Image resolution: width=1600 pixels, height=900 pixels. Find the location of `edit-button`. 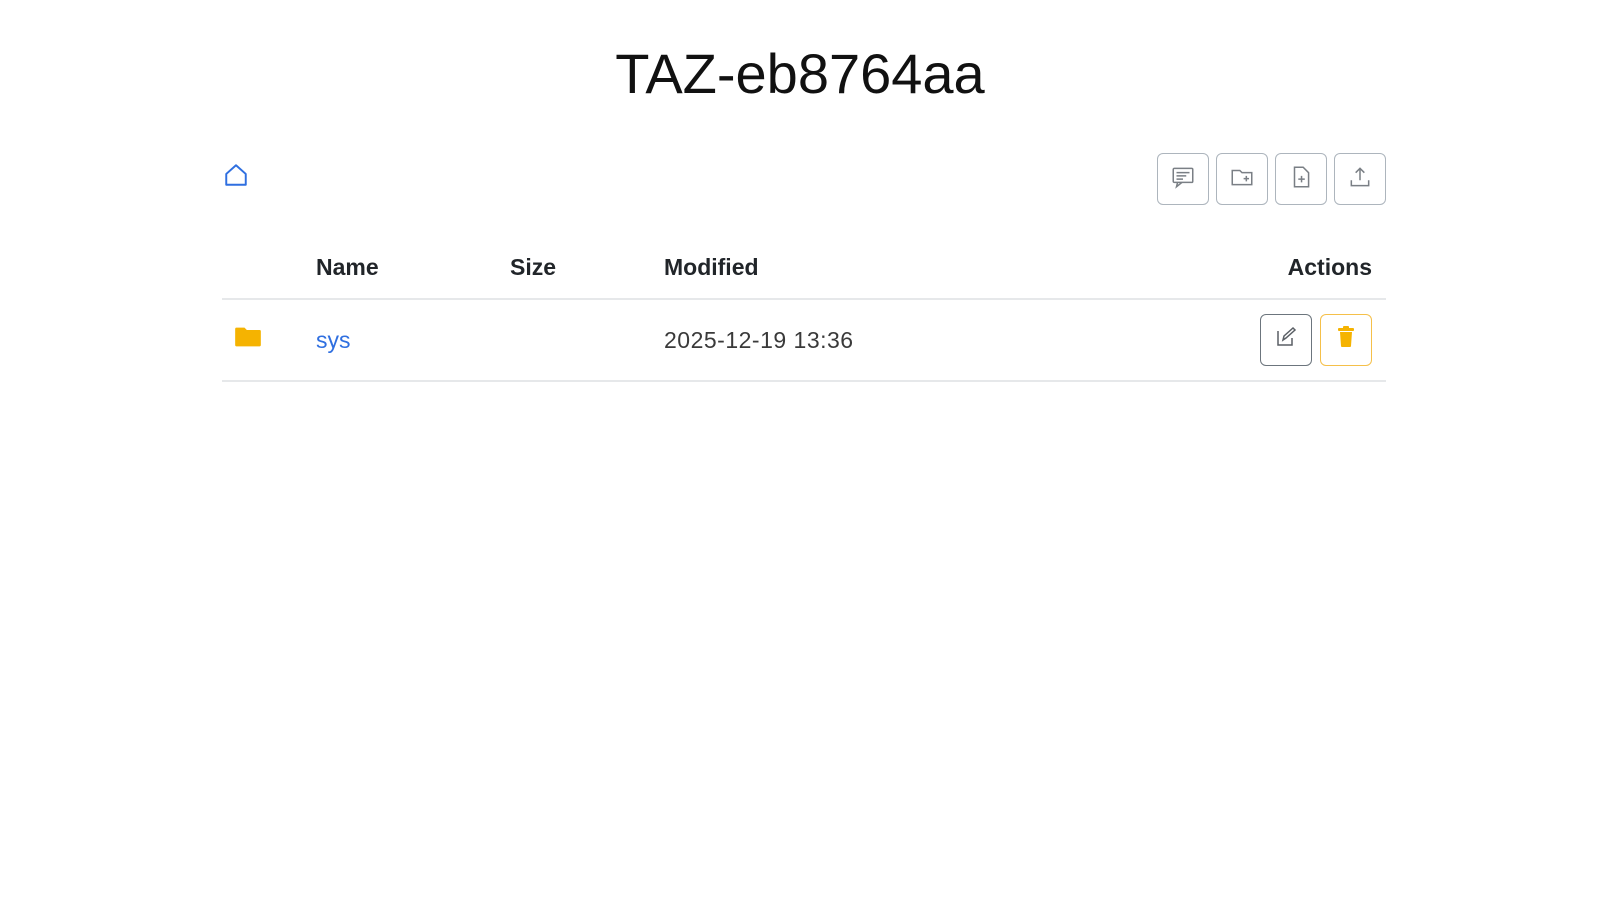

edit-button is located at coordinates (1286, 340).